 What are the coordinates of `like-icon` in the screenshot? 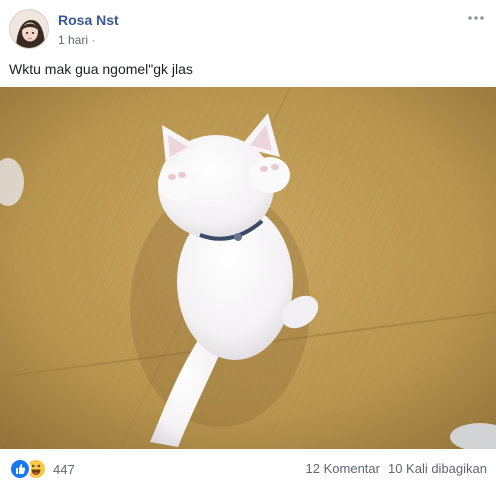 It's located at (20, 469).